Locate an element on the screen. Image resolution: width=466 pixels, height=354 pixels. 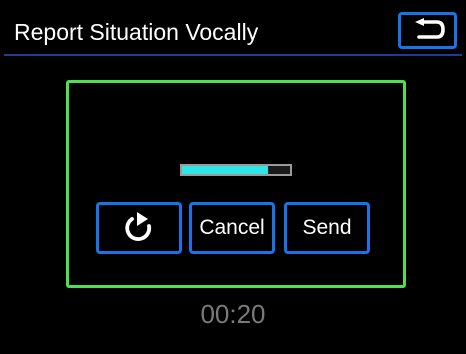
replay-arrow-icon is located at coordinates (138, 226).